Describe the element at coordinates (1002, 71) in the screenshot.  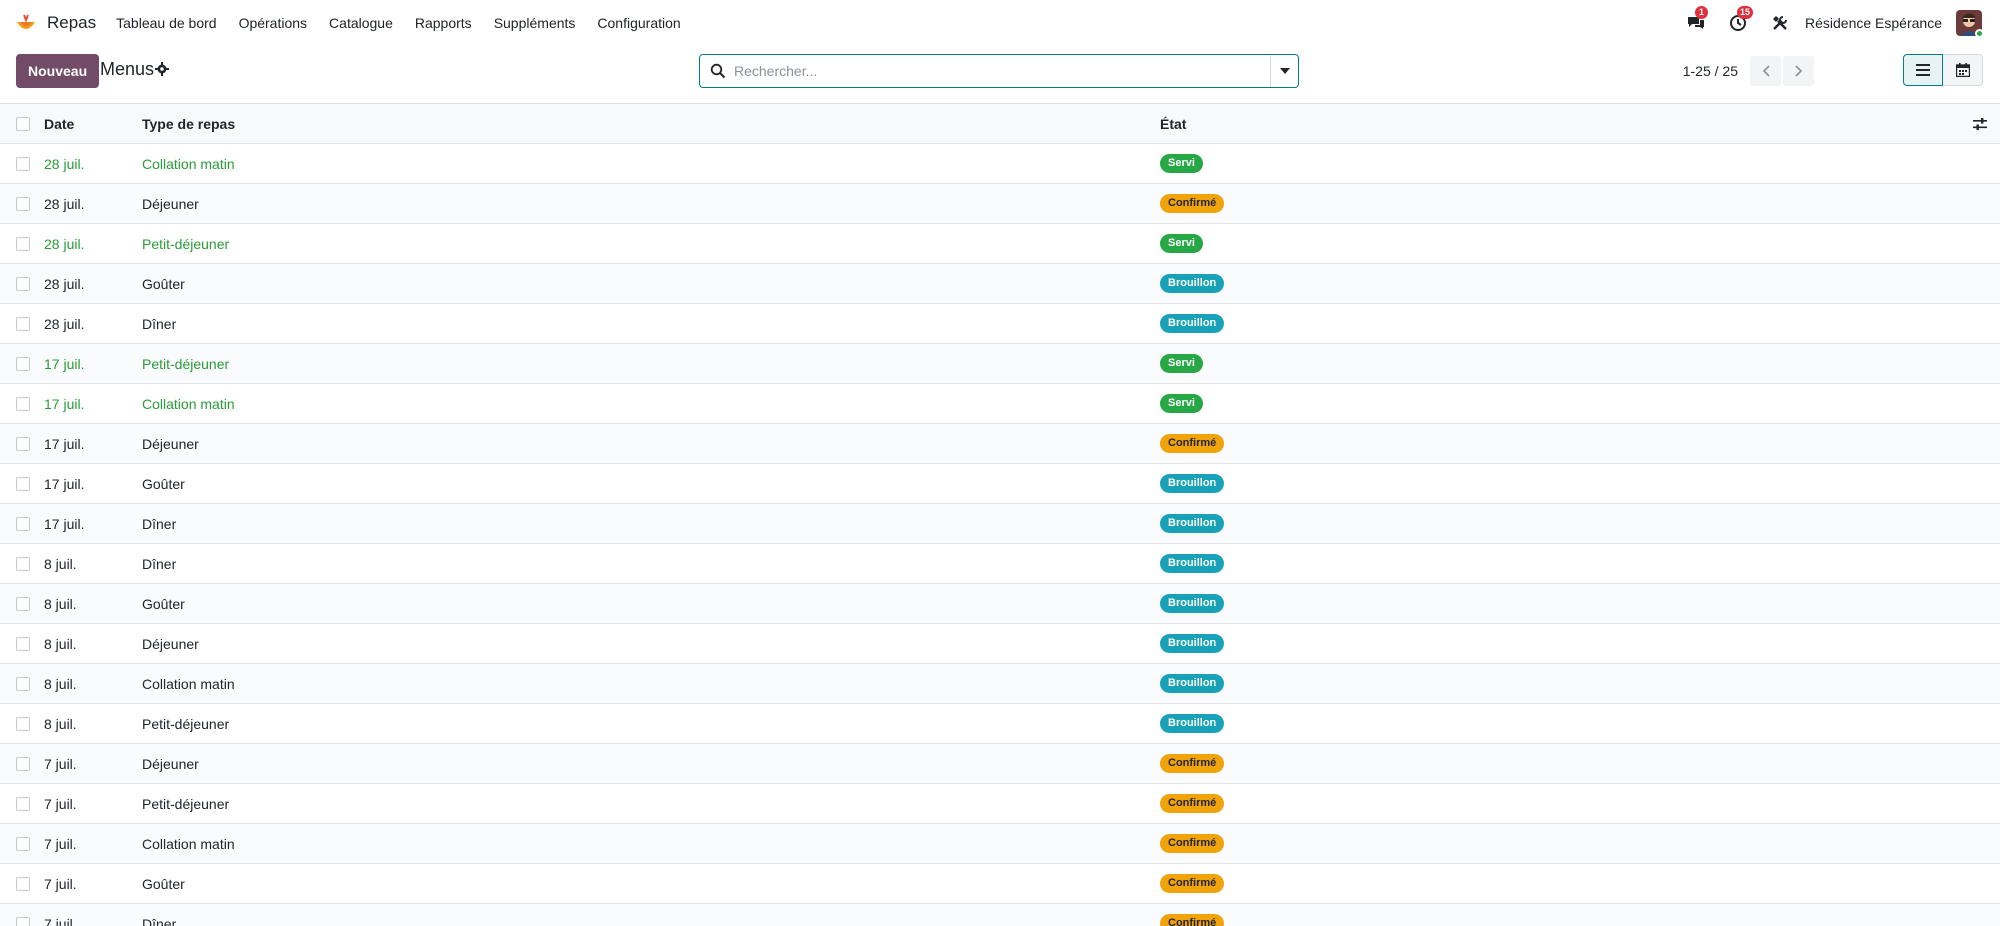
I see `search-input` at that location.